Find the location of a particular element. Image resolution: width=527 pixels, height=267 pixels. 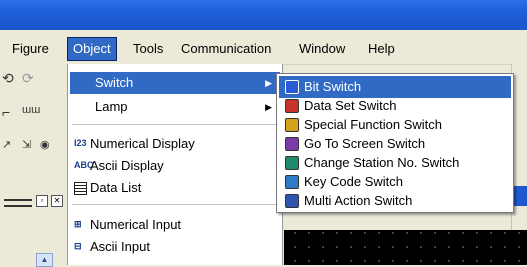

close-icon: ✕ is located at coordinates (57, 201).